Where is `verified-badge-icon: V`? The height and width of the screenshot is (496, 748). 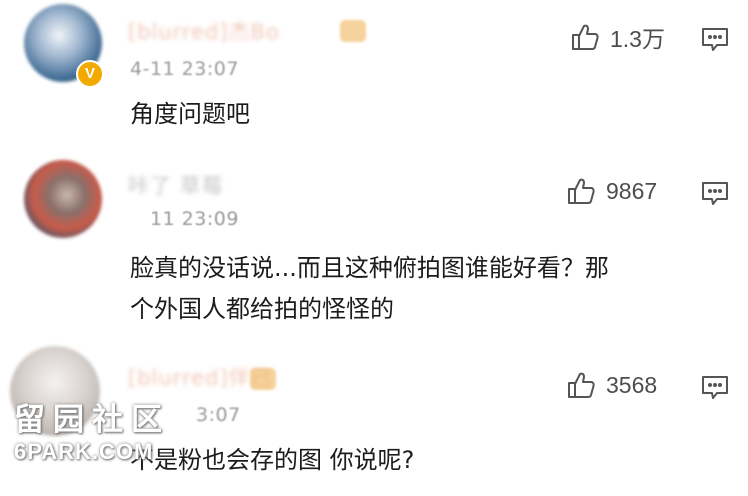 verified-badge-icon: V is located at coordinates (90, 74).